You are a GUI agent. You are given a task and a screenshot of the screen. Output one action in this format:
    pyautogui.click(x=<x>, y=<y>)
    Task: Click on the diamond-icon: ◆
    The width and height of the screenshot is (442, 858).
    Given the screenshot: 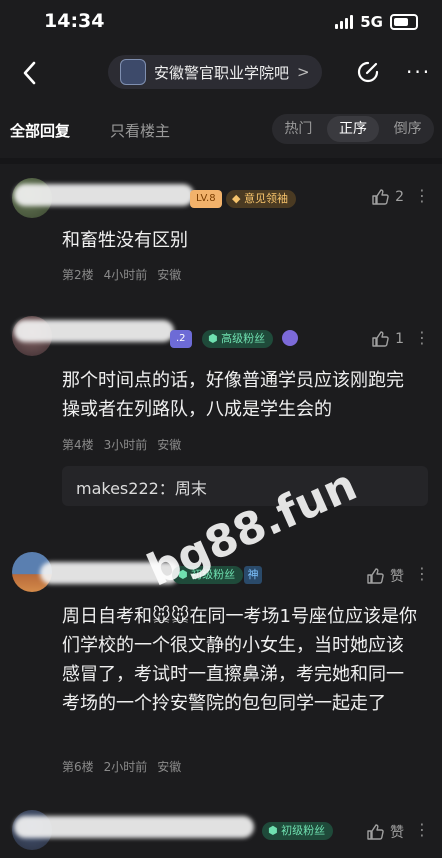 What is the action you would take?
    pyautogui.click(x=236, y=198)
    